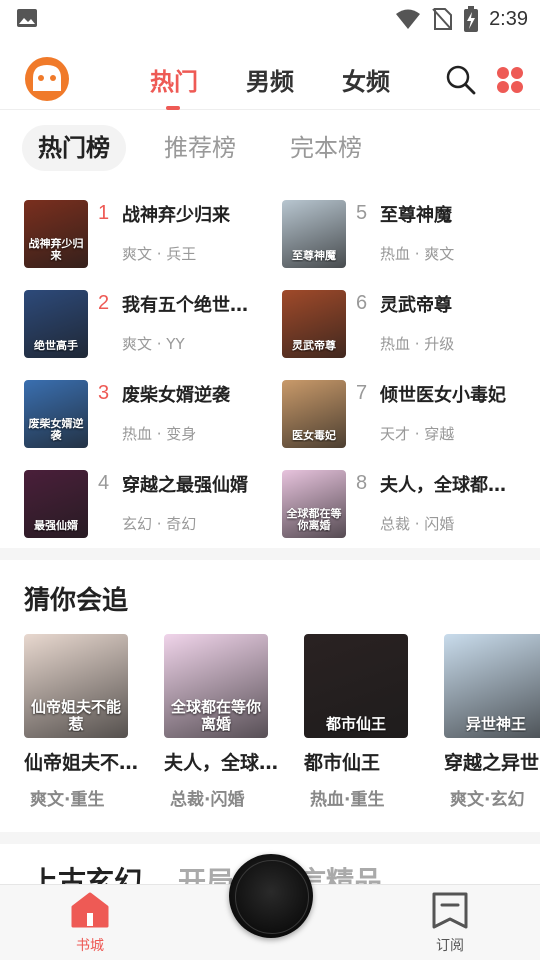 This screenshot has width=540, height=960. Describe the element at coordinates (508, 18) in the screenshot. I see `clock: 2:39` at that location.